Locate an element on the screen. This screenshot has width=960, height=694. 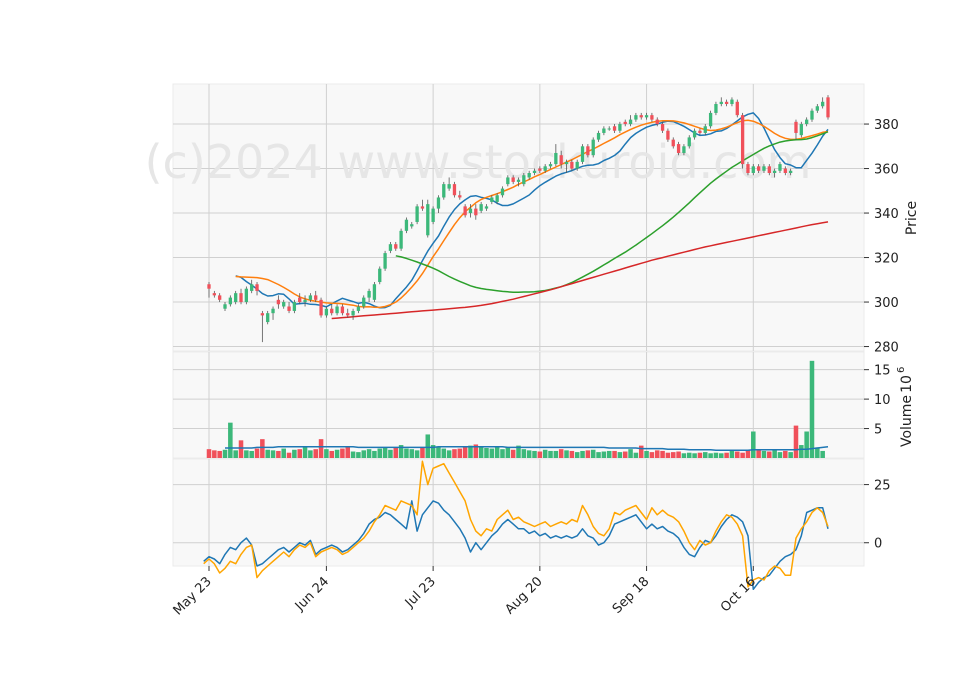
price-tick-label: 380 is located at coordinates (886, 125).